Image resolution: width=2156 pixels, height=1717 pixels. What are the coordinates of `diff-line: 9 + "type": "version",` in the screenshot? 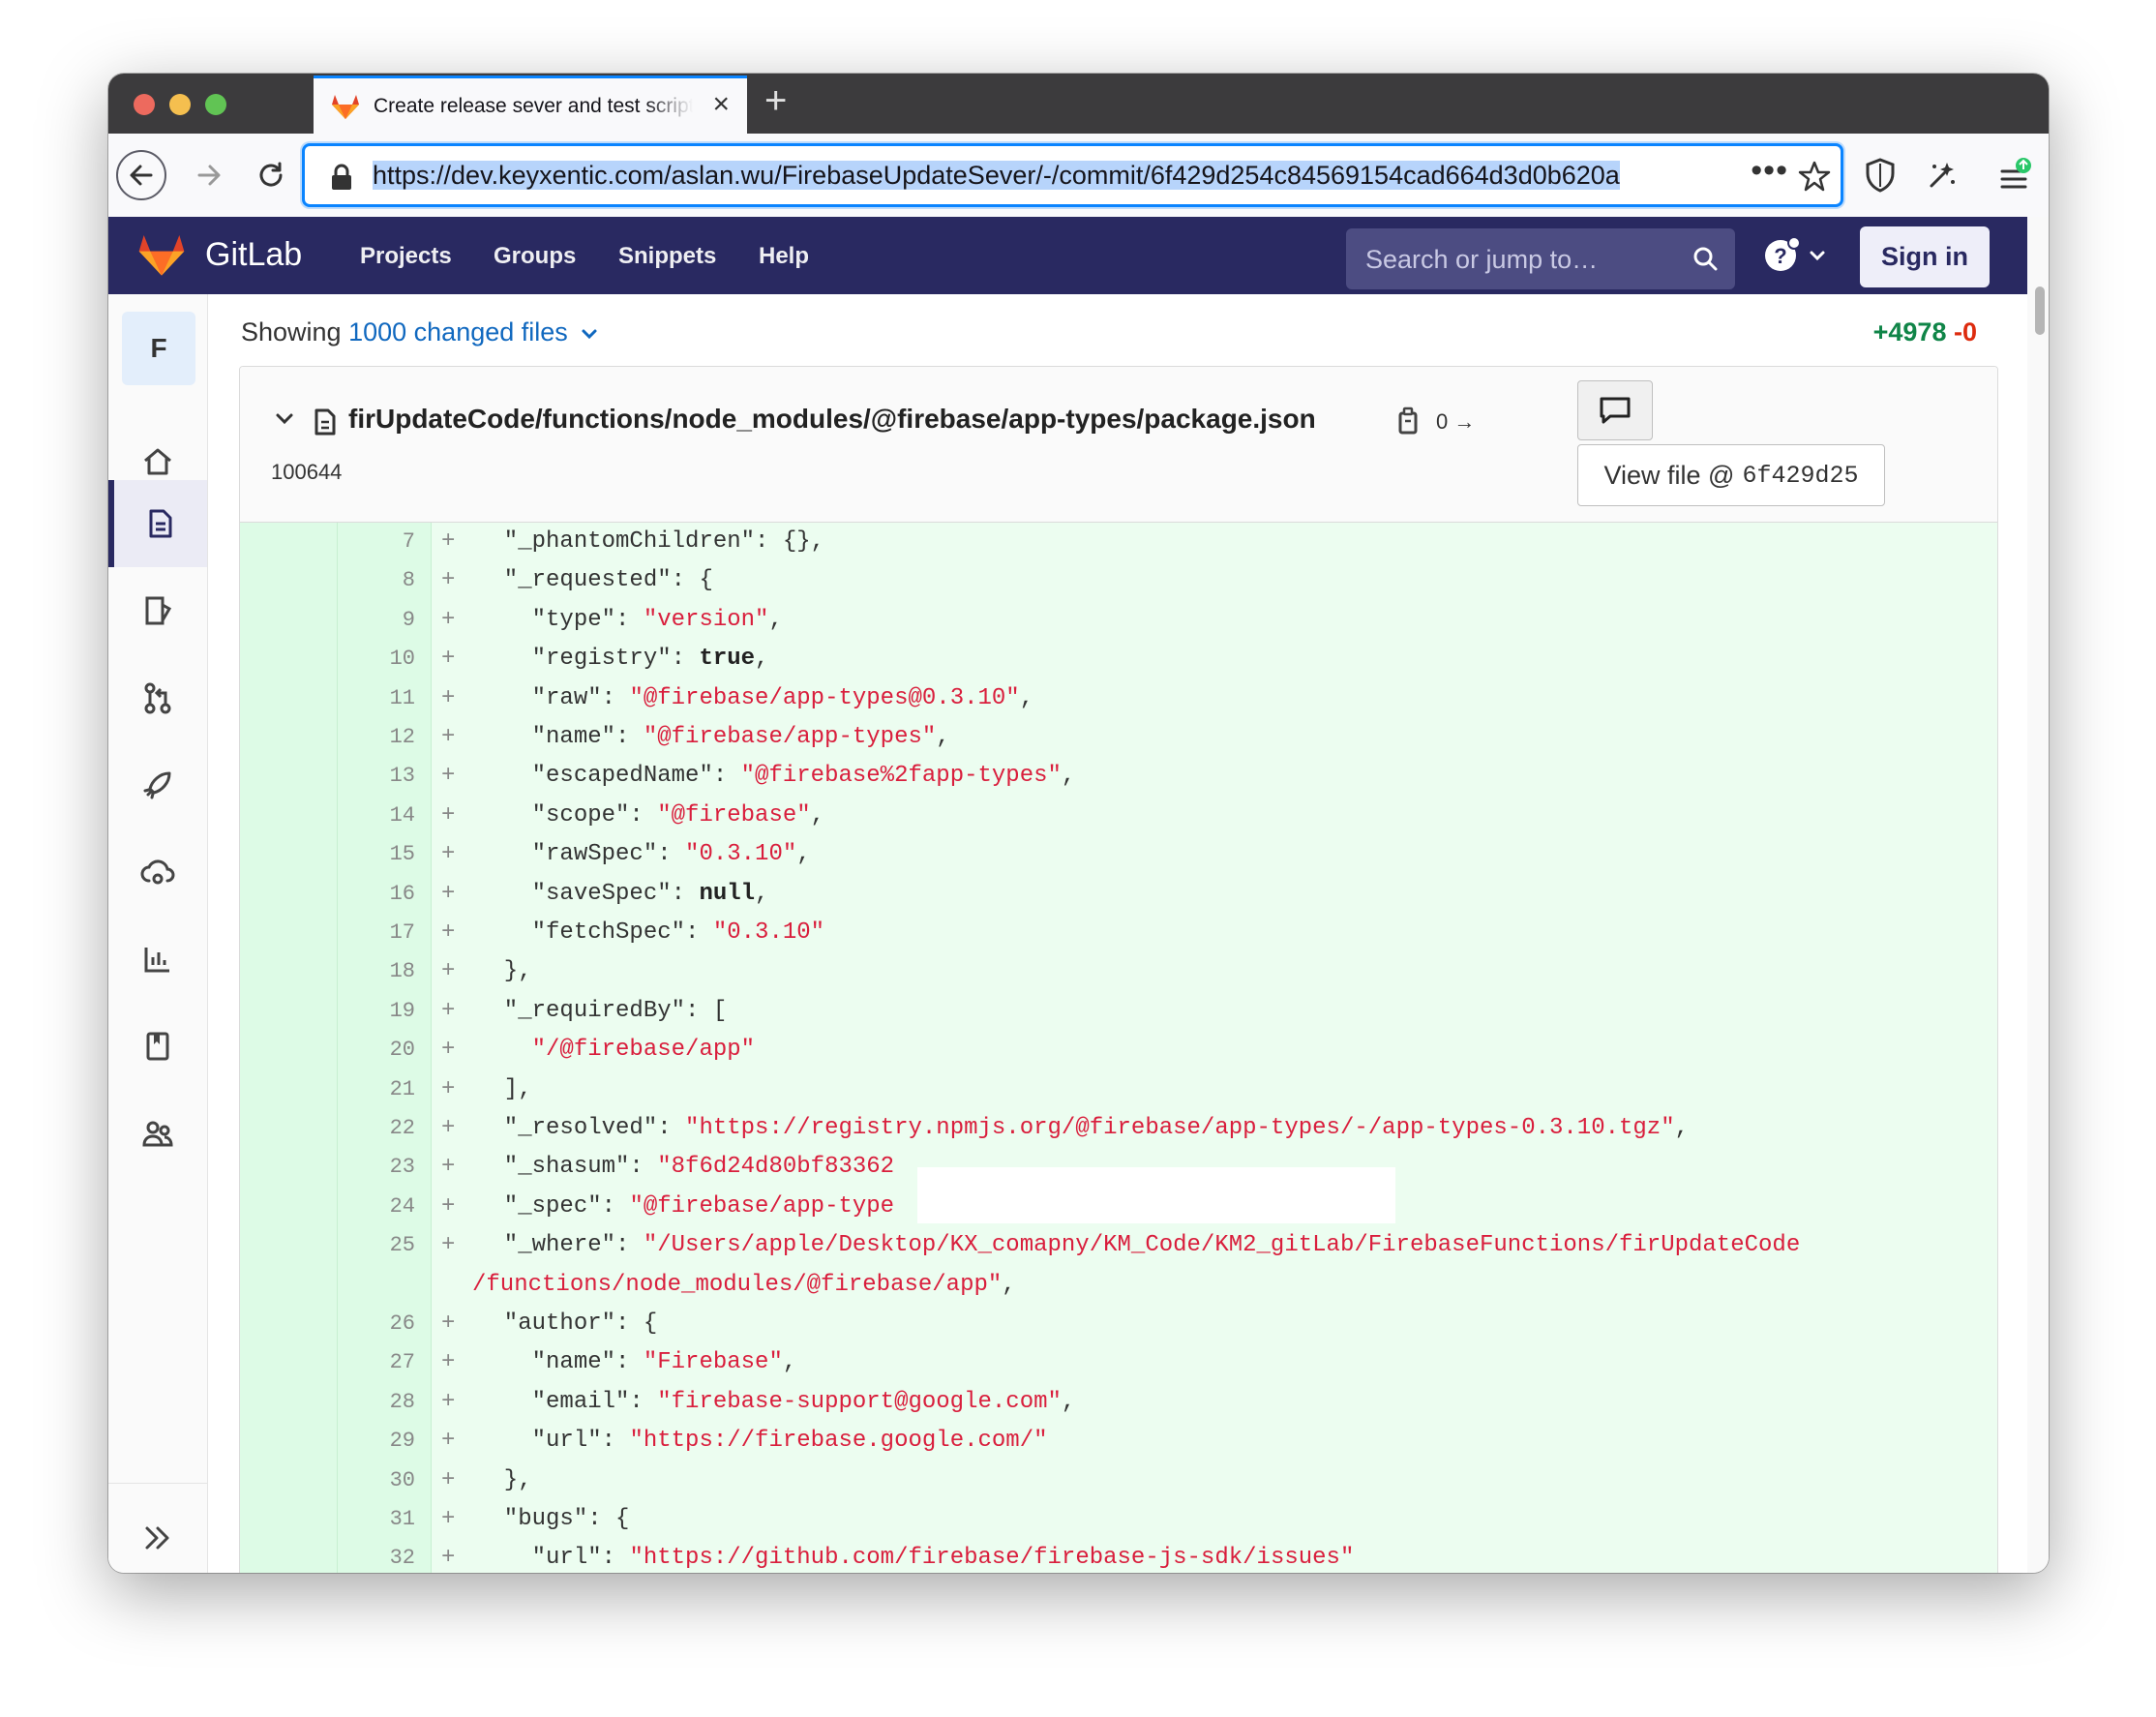 It's located at (1118, 620).